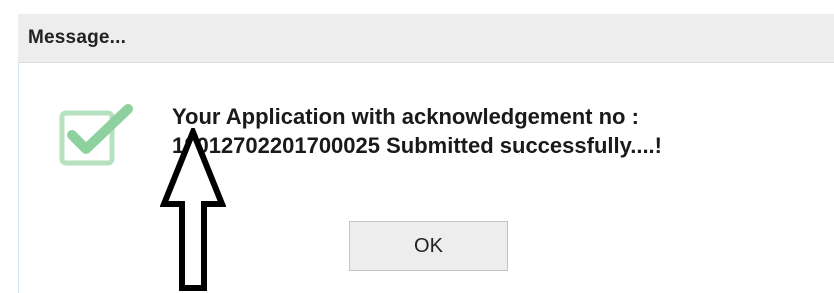 Image resolution: width=834 pixels, height=293 pixels. I want to click on dialog-left-border, so click(18, 177).